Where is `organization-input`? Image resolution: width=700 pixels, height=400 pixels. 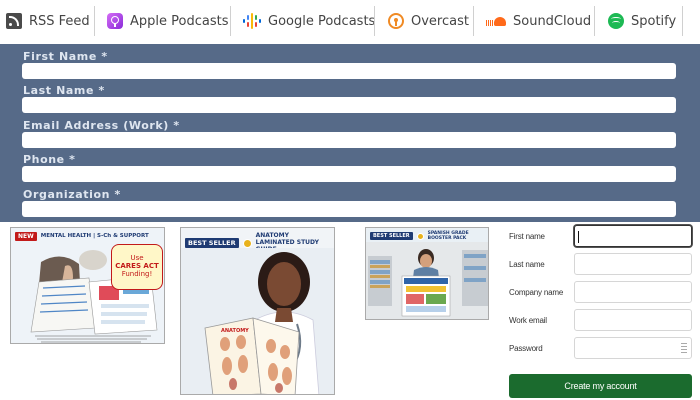
organization-input is located at coordinates (349, 209).